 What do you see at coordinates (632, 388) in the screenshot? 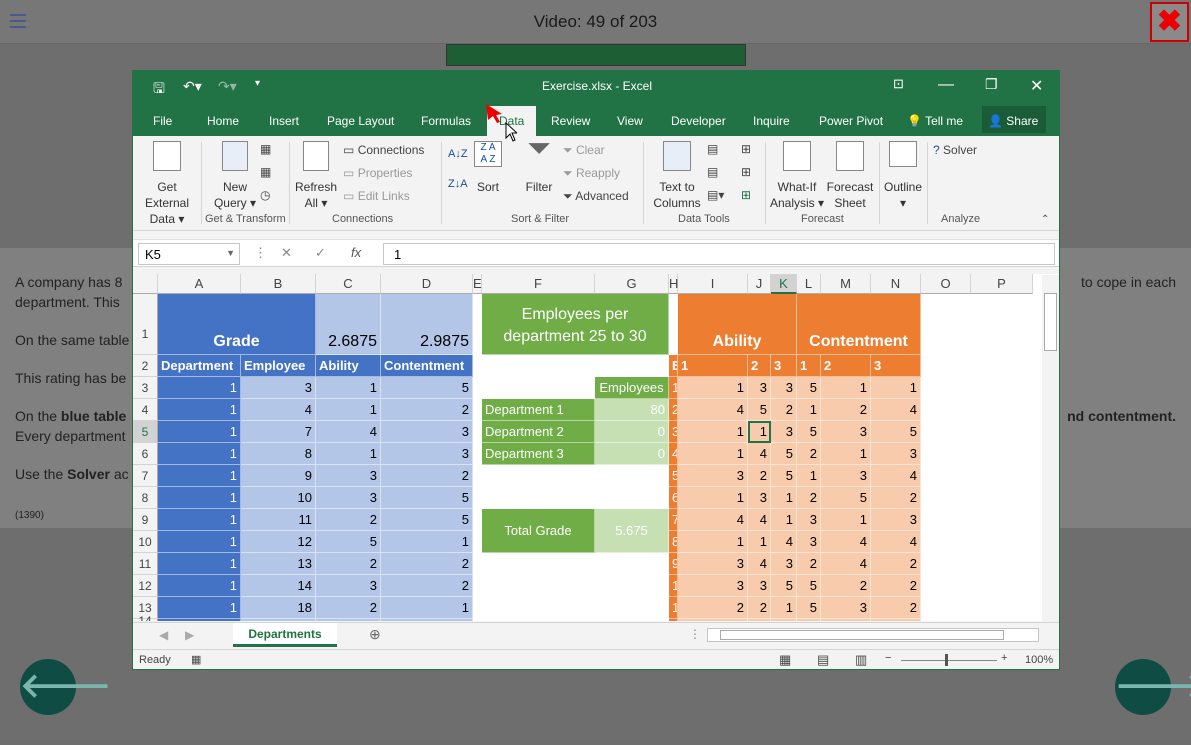
I see `cell: Employees` at bounding box center [632, 388].